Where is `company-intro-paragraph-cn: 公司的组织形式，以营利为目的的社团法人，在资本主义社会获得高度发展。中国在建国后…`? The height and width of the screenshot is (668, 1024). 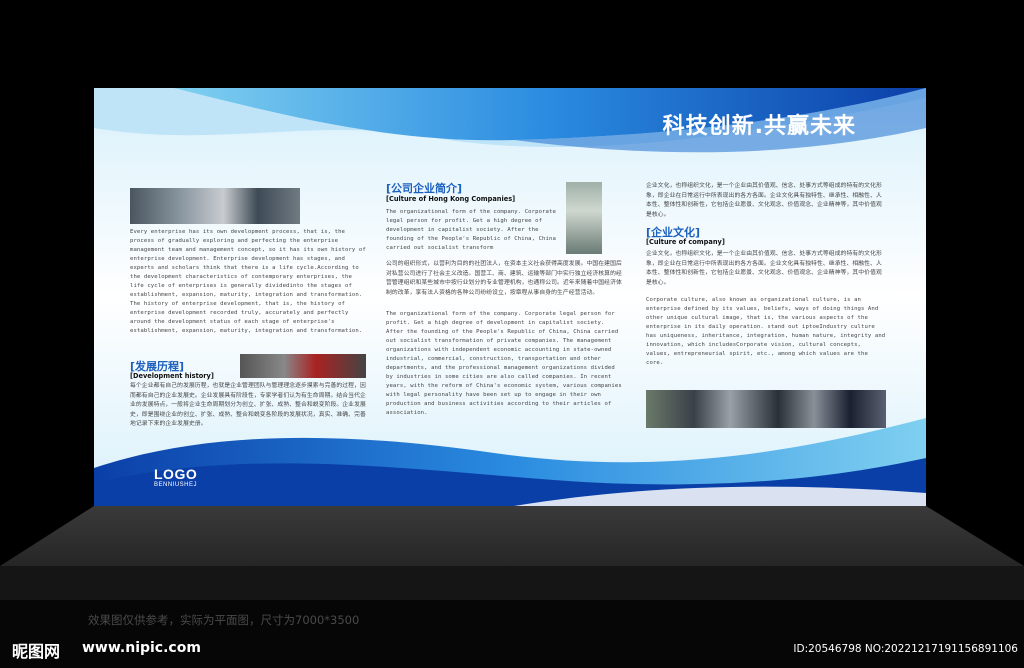 company-intro-paragraph-cn: 公司的组织形式，以营利为目的的社团法人，在资本主义社会获得高度发展。中国在建国后… is located at coordinates (504, 278).